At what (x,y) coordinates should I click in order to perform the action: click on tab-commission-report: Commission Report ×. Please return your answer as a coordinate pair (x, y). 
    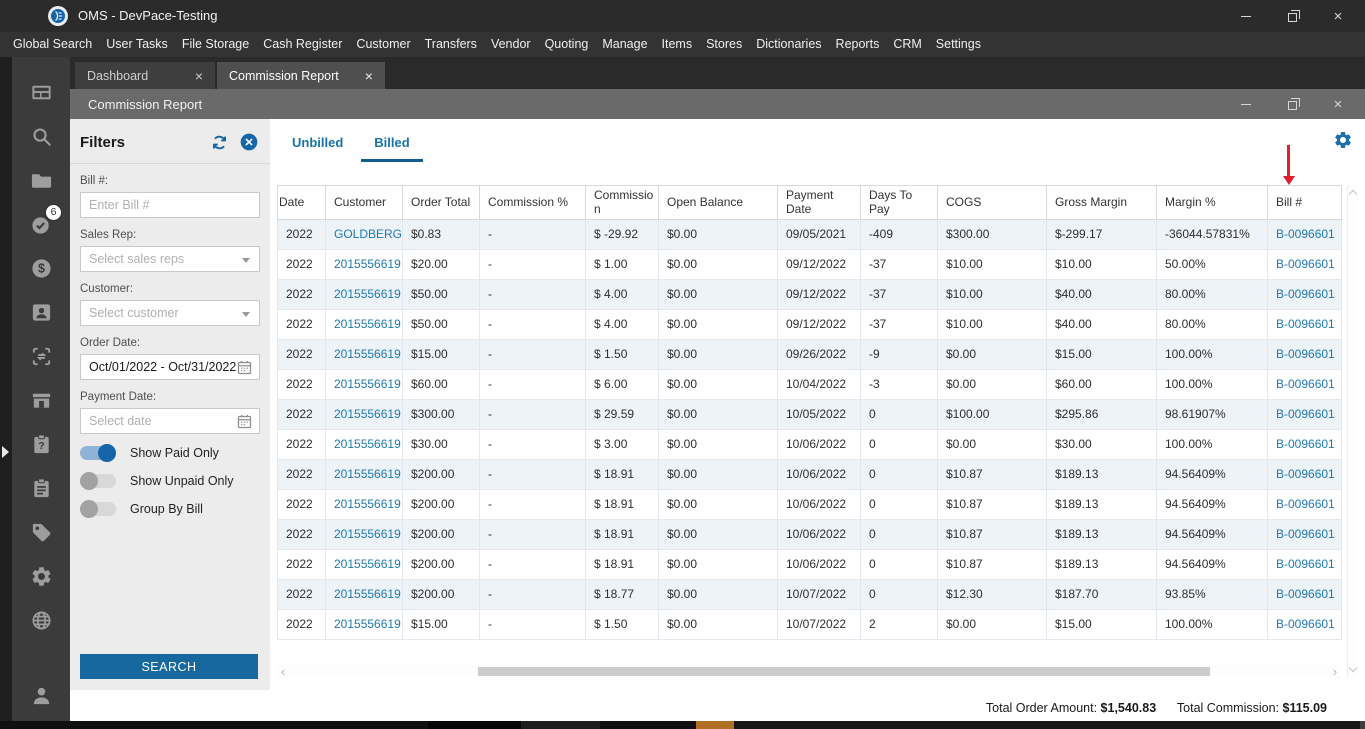
    Looking at the image, I should click on (301, 75).